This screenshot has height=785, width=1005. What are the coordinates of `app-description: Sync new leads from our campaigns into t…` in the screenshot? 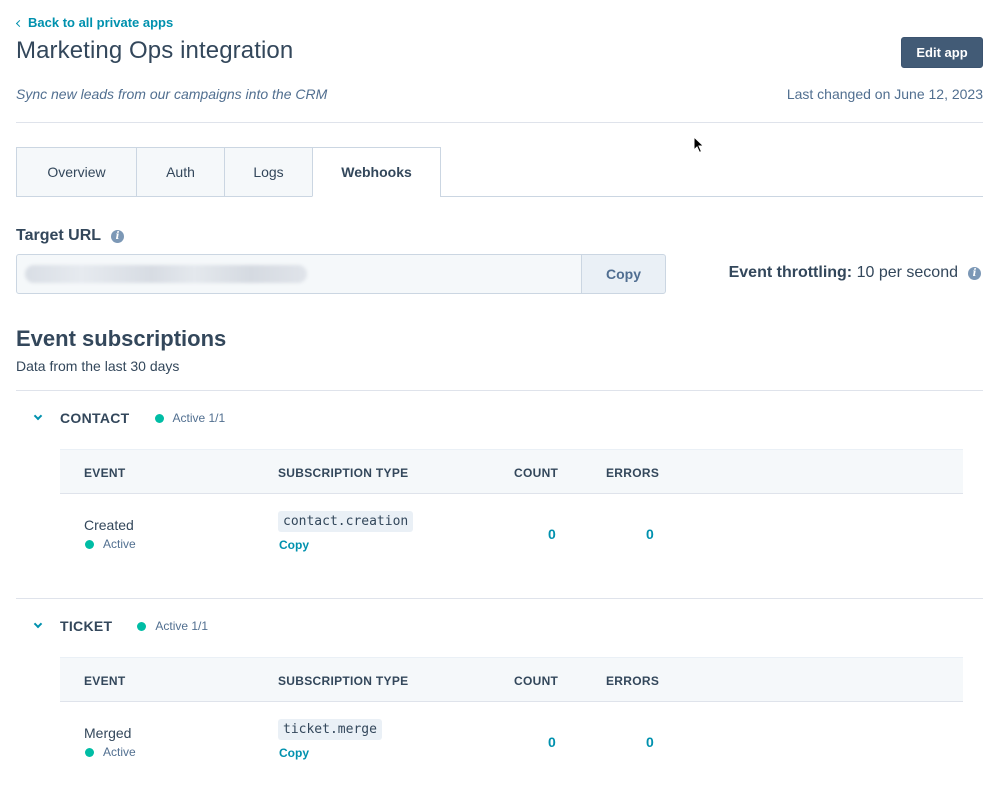 It's located at (172, 94).